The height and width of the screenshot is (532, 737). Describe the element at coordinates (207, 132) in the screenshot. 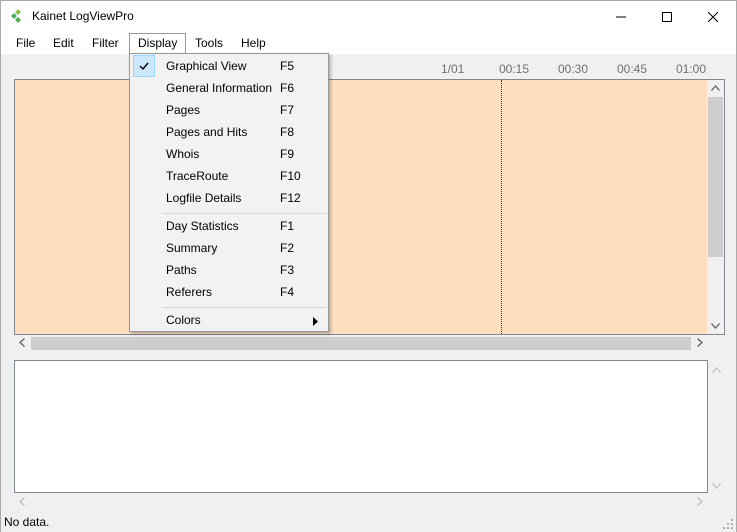

I see `menu-item-label: Pages and Hits` at that location.